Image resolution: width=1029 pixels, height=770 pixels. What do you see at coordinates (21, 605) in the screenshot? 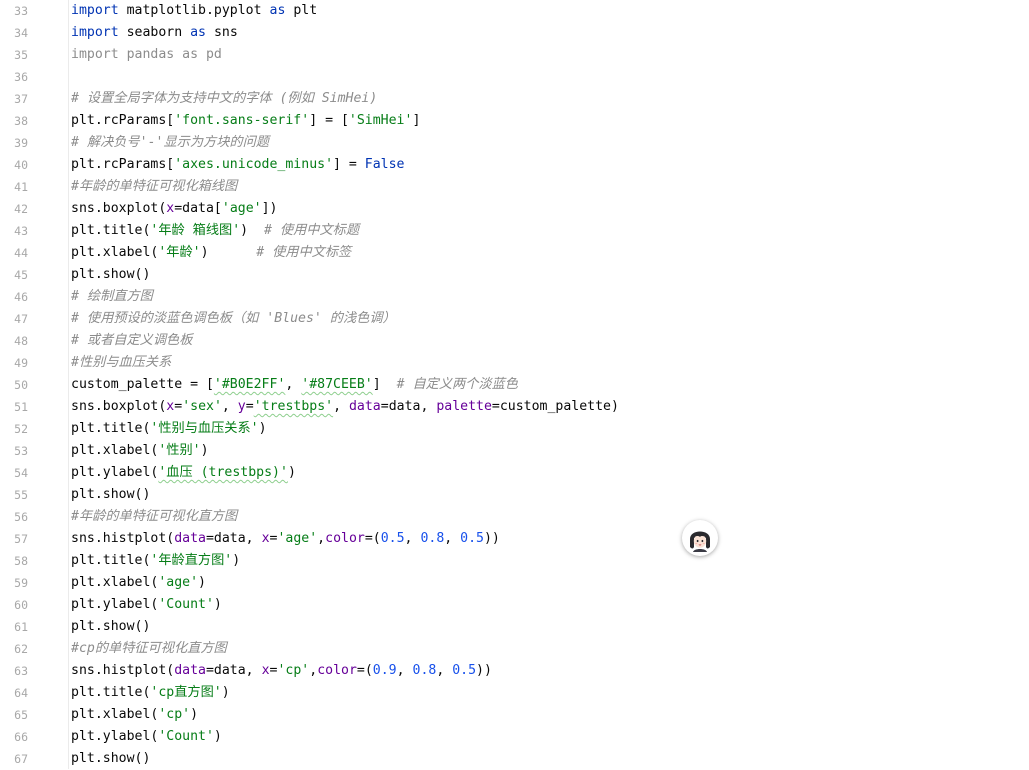
I see `line-number: 60` at bounding box center [21, 605].